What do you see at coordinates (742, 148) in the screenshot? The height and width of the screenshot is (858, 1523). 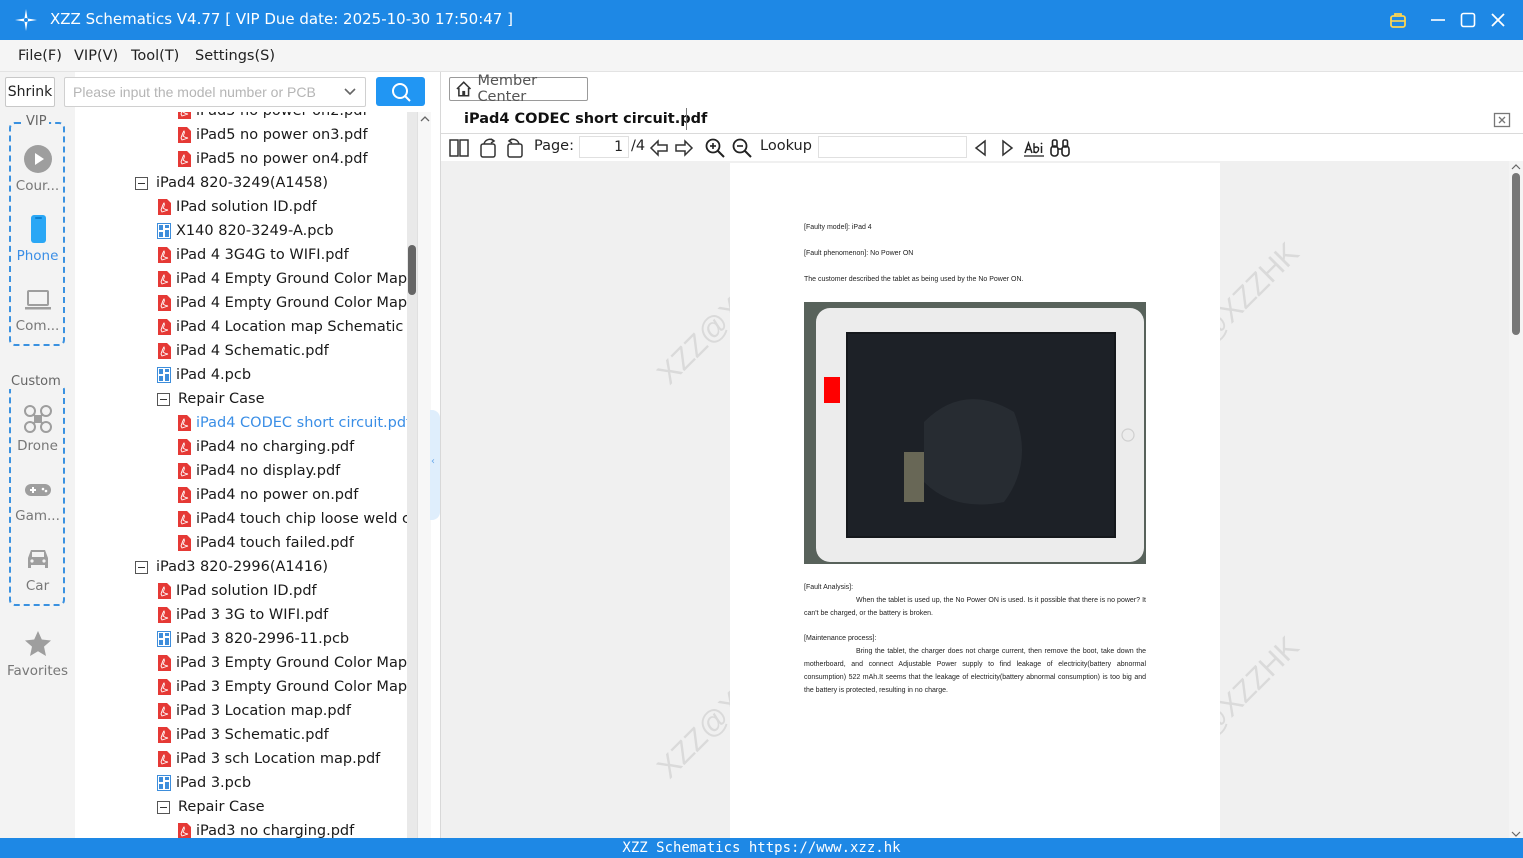 I see `zoom-out-icon` at bounding box center [742, 148].